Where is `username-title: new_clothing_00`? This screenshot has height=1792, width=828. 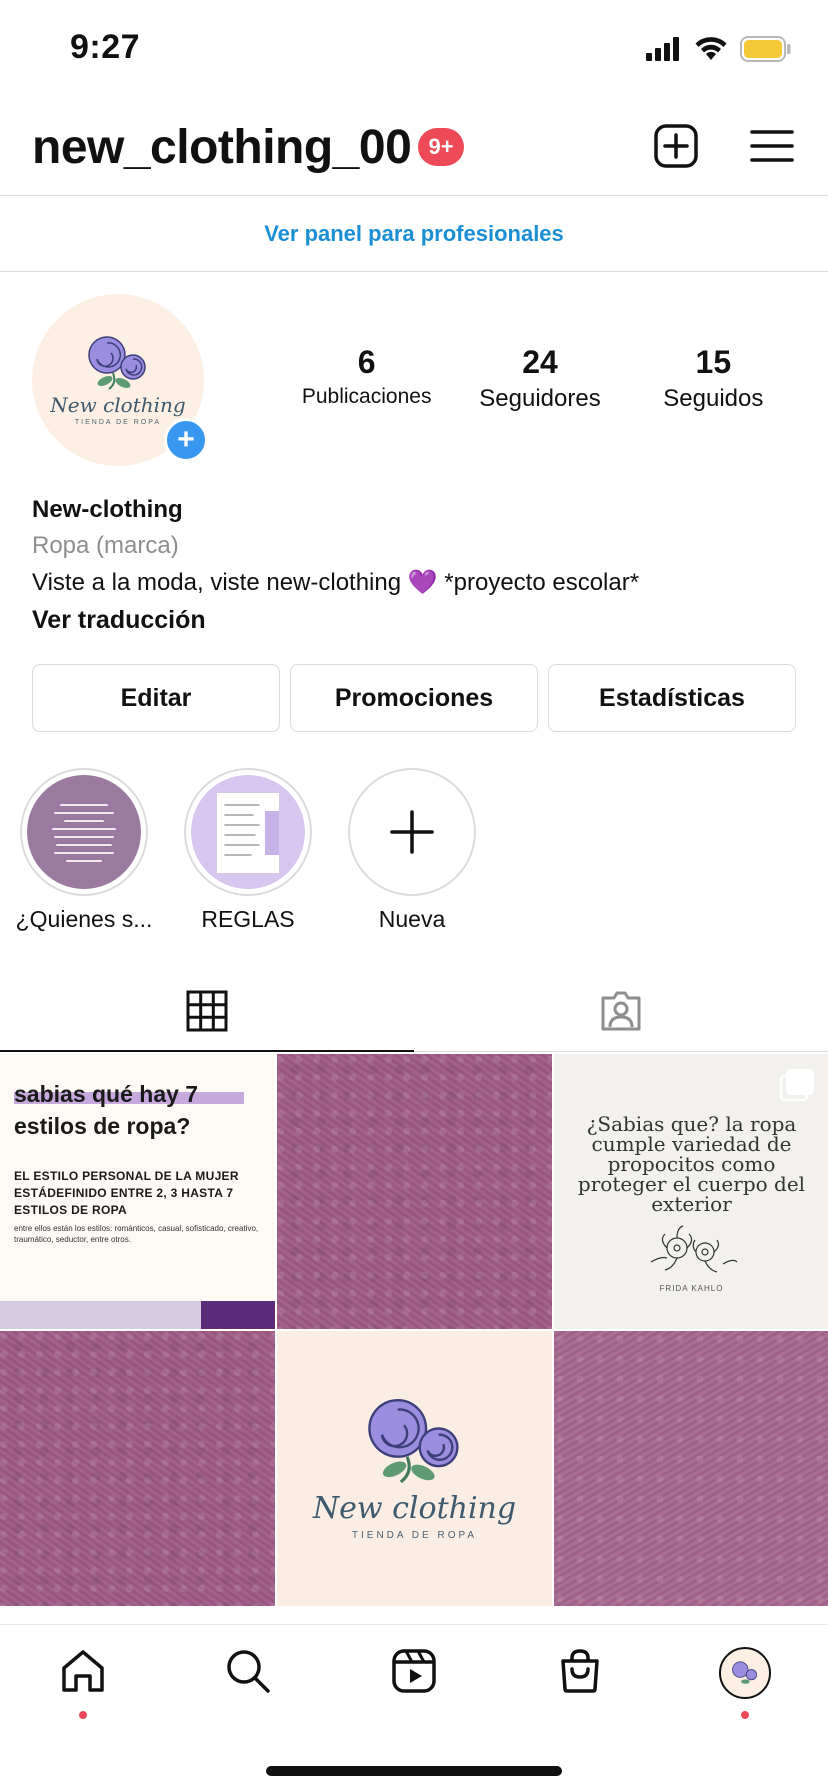 username-title: new_clothing_00 is located at coordinates (222, 147).